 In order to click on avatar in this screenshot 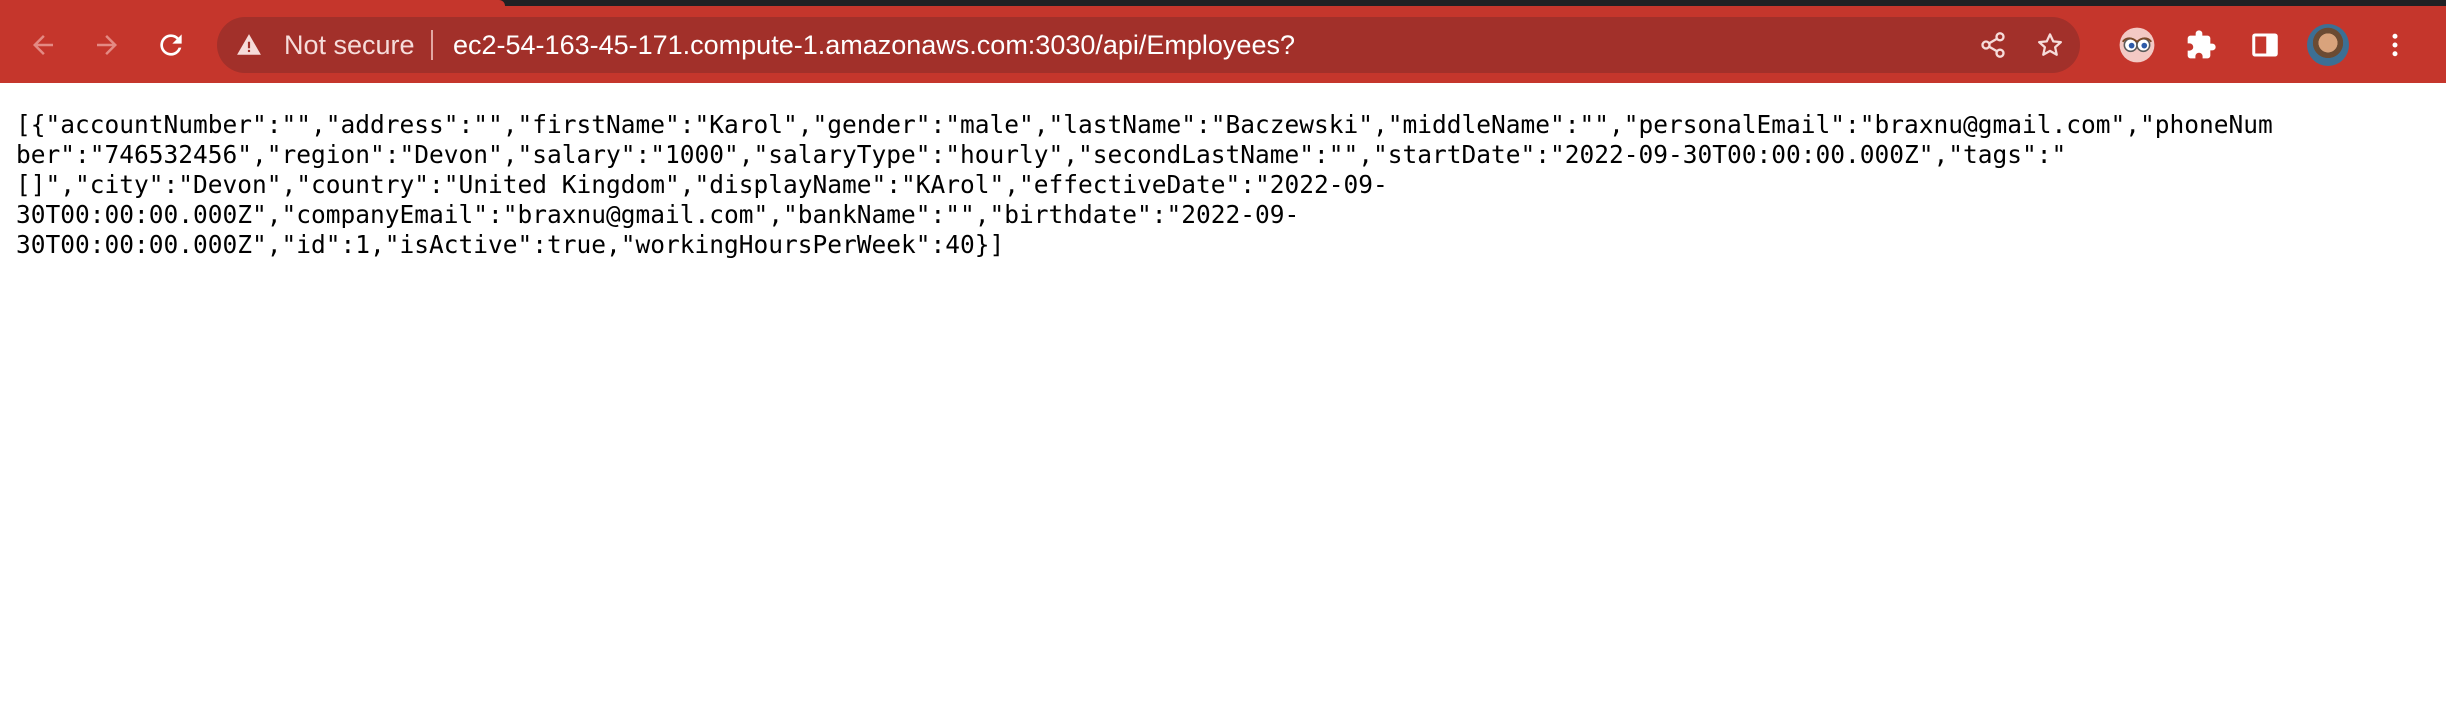, I will do `click(2328, 45)`.